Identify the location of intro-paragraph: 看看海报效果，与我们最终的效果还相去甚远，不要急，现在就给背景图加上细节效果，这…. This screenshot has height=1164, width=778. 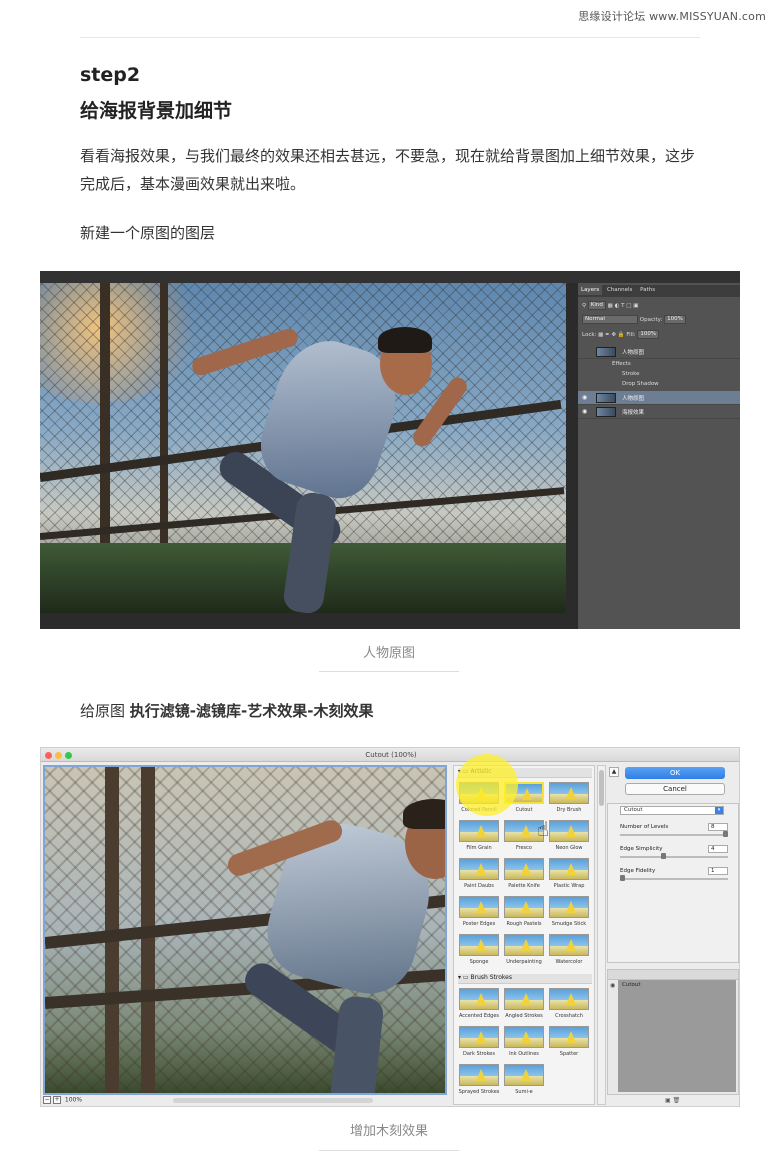
(388, 170).